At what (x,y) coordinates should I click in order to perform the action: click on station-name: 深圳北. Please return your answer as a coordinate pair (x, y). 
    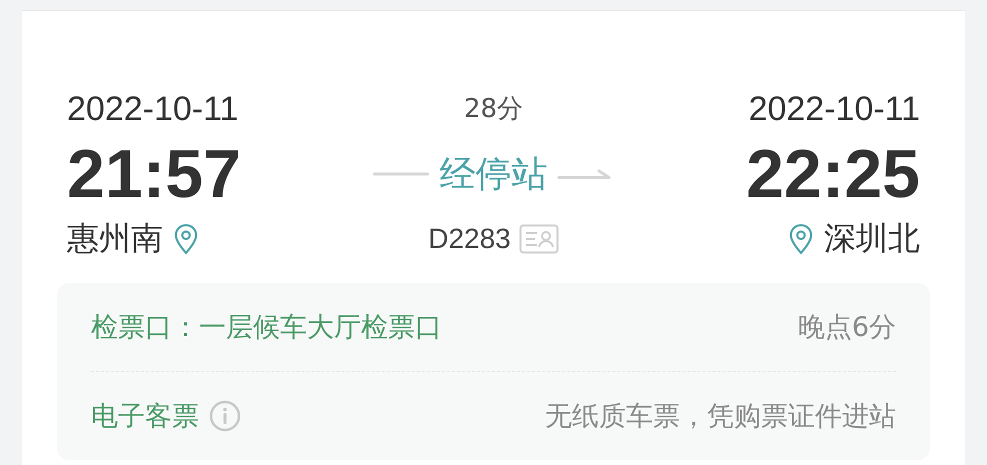
    Looking at the image, I should click on (872, 238).